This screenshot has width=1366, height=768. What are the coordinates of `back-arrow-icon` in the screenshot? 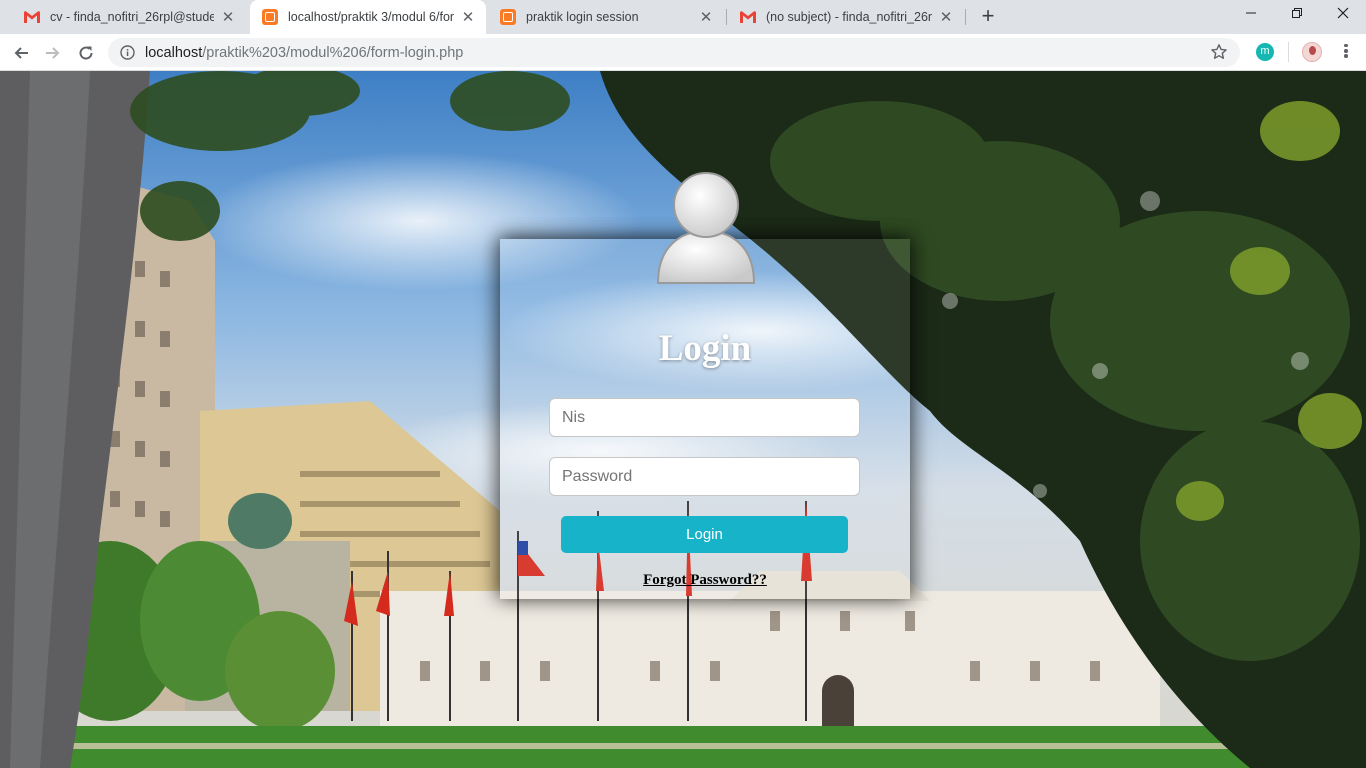 It's located at (21, 53).